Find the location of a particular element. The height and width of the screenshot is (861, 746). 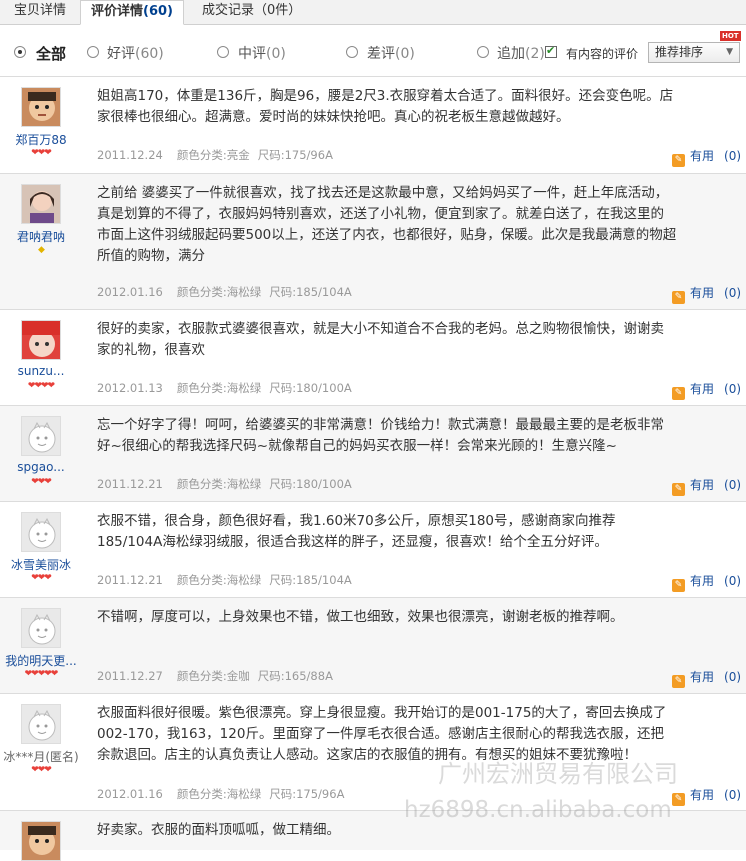

radio-append is located at coordinates (483, 52).